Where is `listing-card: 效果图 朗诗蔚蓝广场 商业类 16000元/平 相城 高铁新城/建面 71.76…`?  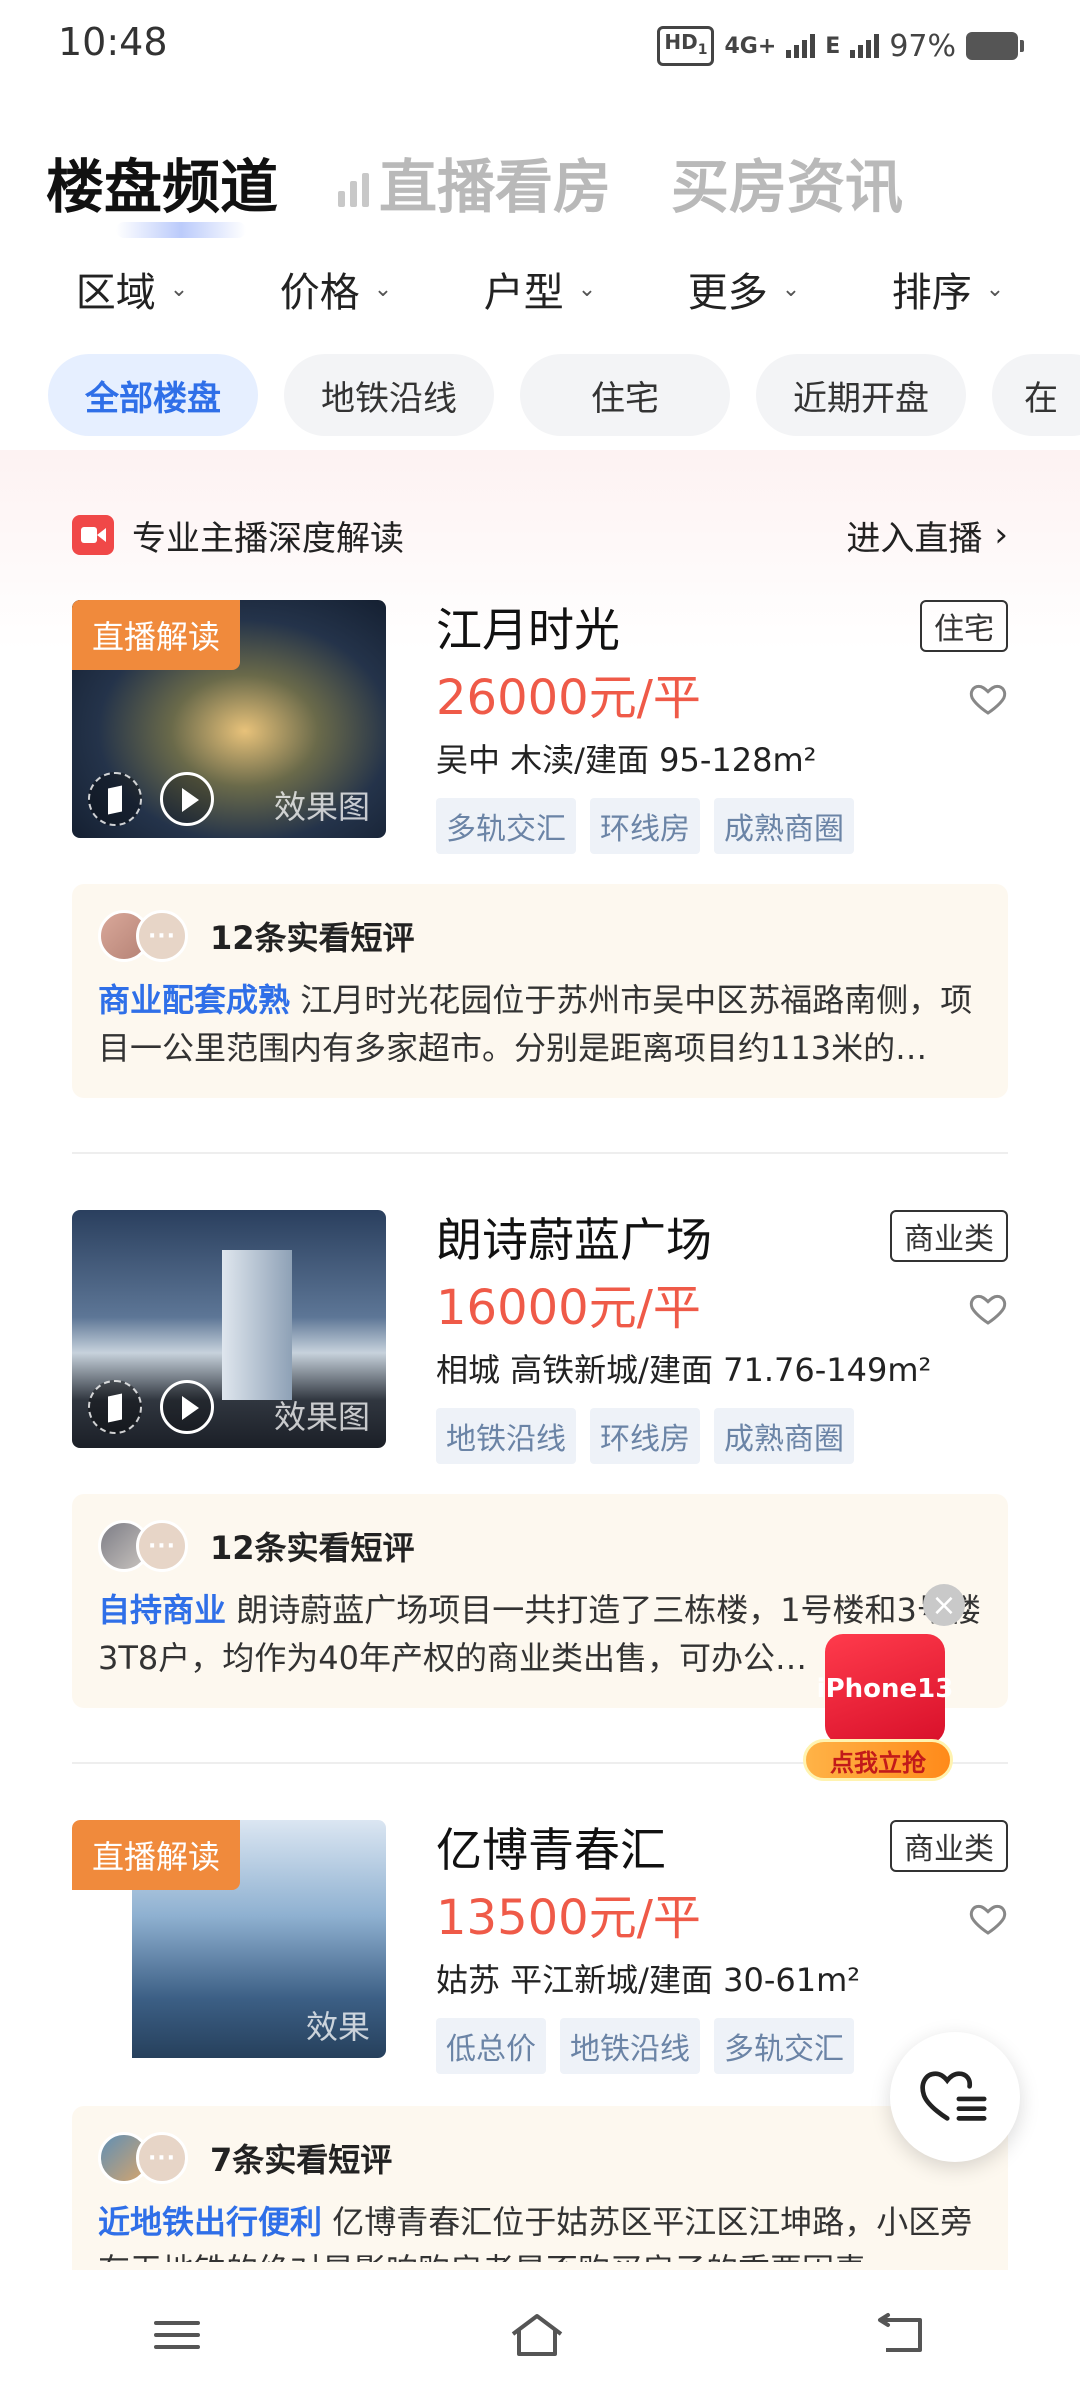 listing-card: 效果图 朗诗蔚蓝广场 商业类 16000元/平 相城 高铁新城/建面 71.76… is located at coordinates (540, 1337).